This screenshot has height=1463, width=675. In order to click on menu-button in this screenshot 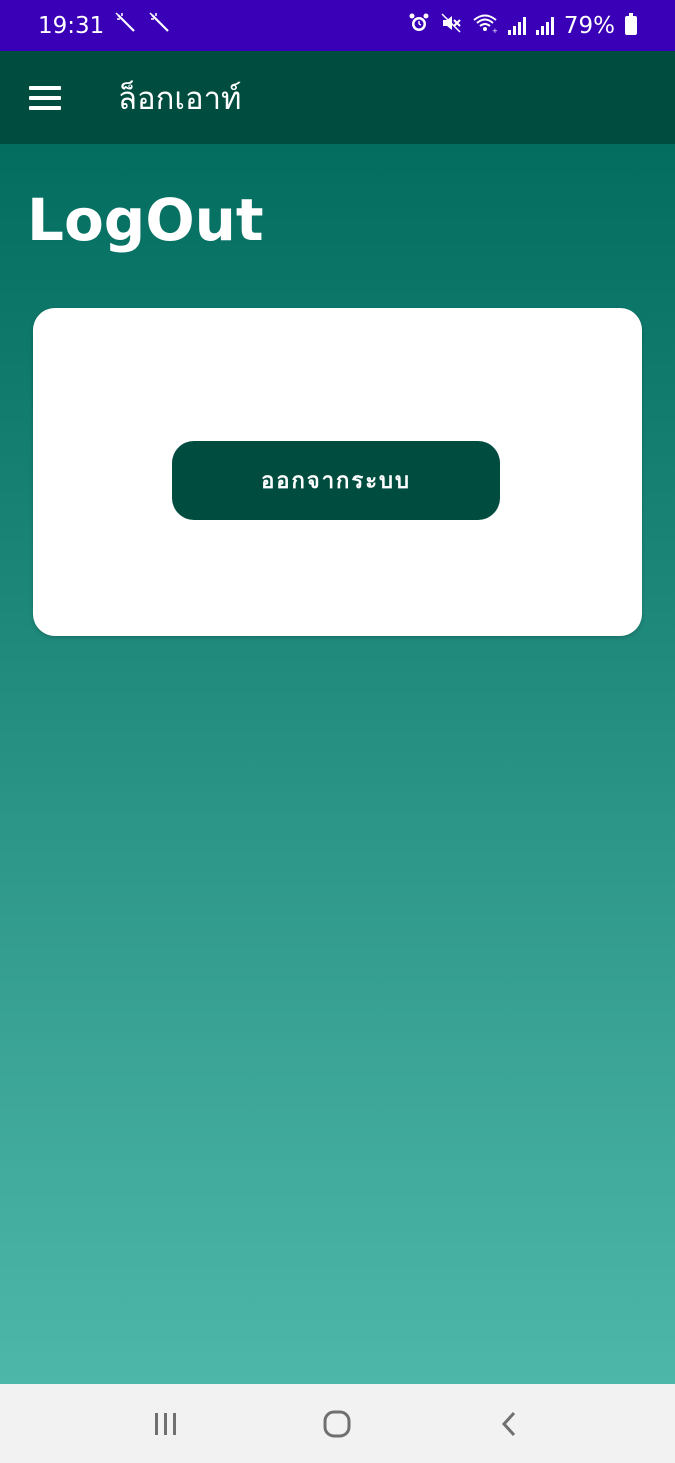, I will do `click(45, 97)`.